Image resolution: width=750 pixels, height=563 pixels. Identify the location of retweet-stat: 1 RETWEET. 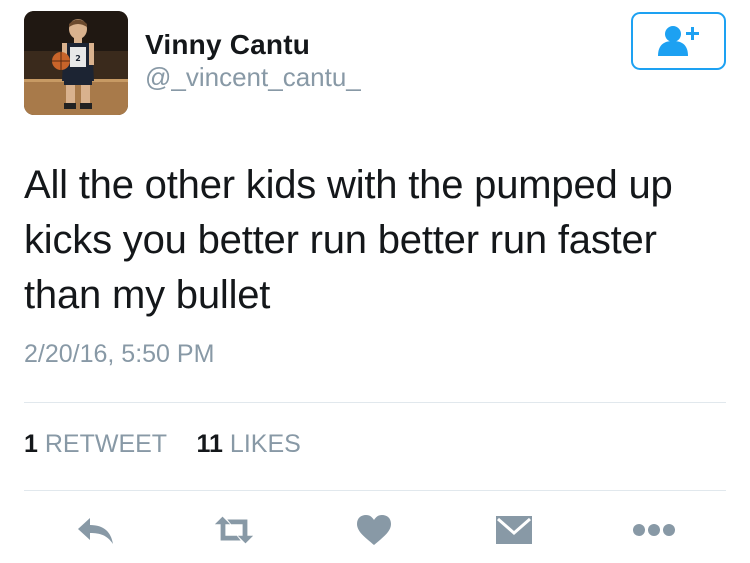
(99, 444).